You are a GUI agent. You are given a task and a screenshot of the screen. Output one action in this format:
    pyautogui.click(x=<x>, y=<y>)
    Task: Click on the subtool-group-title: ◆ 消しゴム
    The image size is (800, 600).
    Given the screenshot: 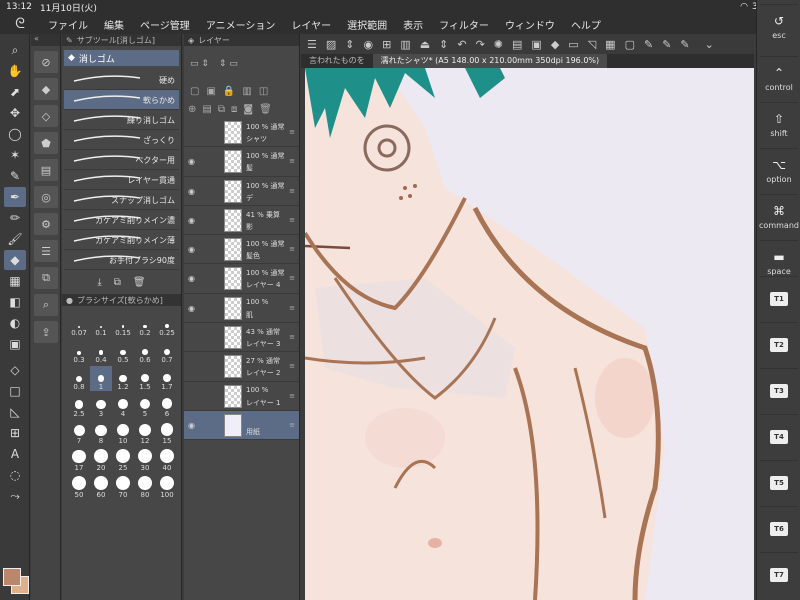 What is the action you would take?
    pyautogui.click(x=121, y=58)
    